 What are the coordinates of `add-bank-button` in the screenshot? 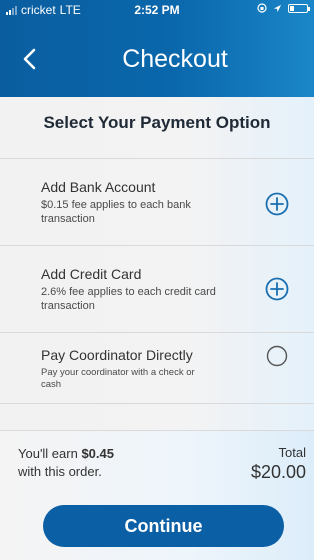 It's located at (277, 206).